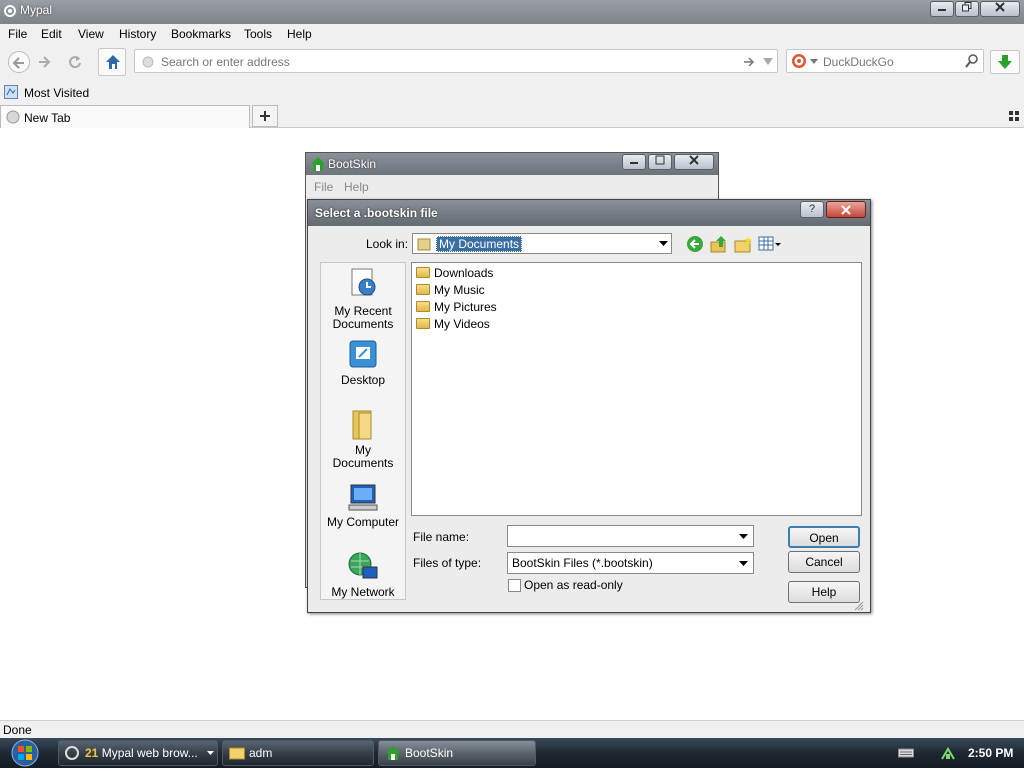 Image resolution: width=1024 pixels, height=770 pixels. Describe the element at coordinates (363, 592) in the screenshot. I see `place-label: My Network` at that location.